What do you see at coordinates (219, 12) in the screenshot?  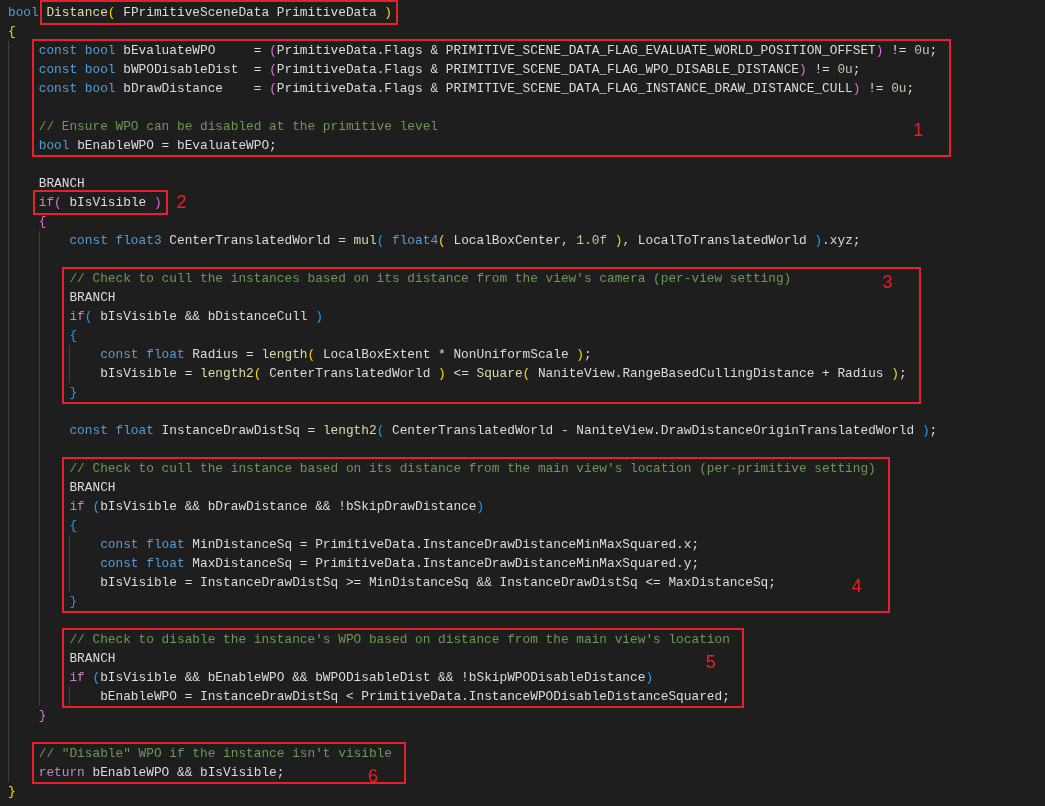 I see `annotation-box: Distance( FPrimitiveSceneData PrimitiveData )` at bounding box center [219, 12].